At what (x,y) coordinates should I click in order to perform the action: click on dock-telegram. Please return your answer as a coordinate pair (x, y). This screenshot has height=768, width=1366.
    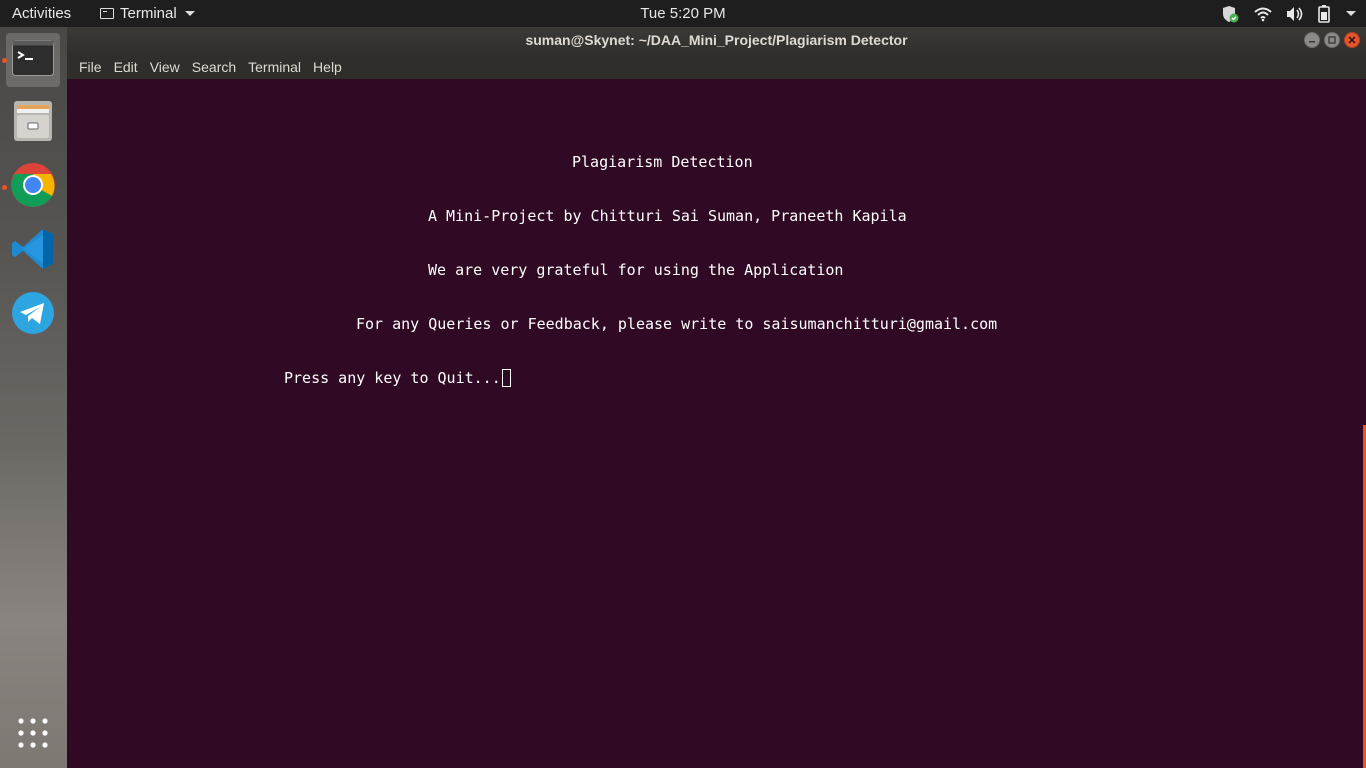
    Looking at the image, I should click on (33, 315).